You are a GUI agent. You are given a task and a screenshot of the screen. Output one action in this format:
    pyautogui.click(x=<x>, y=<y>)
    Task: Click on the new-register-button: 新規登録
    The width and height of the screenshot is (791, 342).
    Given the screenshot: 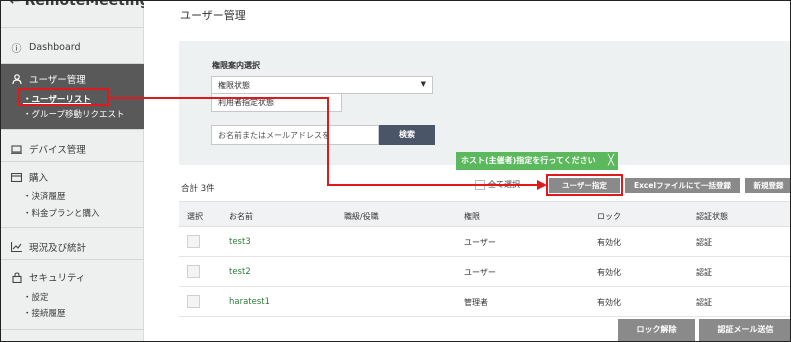 What is the action you would take?
    pyautogui.click(x=767, y=185)
    